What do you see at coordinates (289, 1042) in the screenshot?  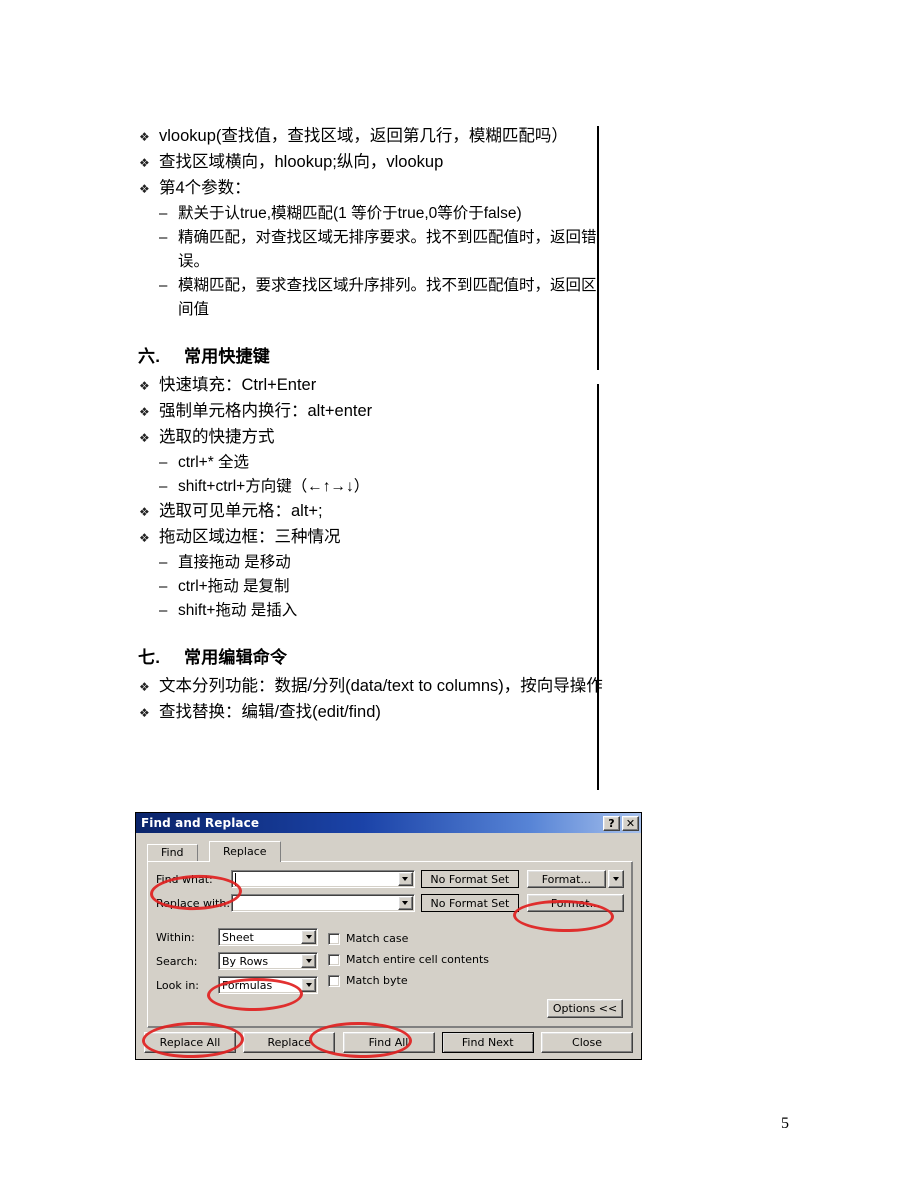 I see `replace-button: Replace` at bounding box center [289, 1042].